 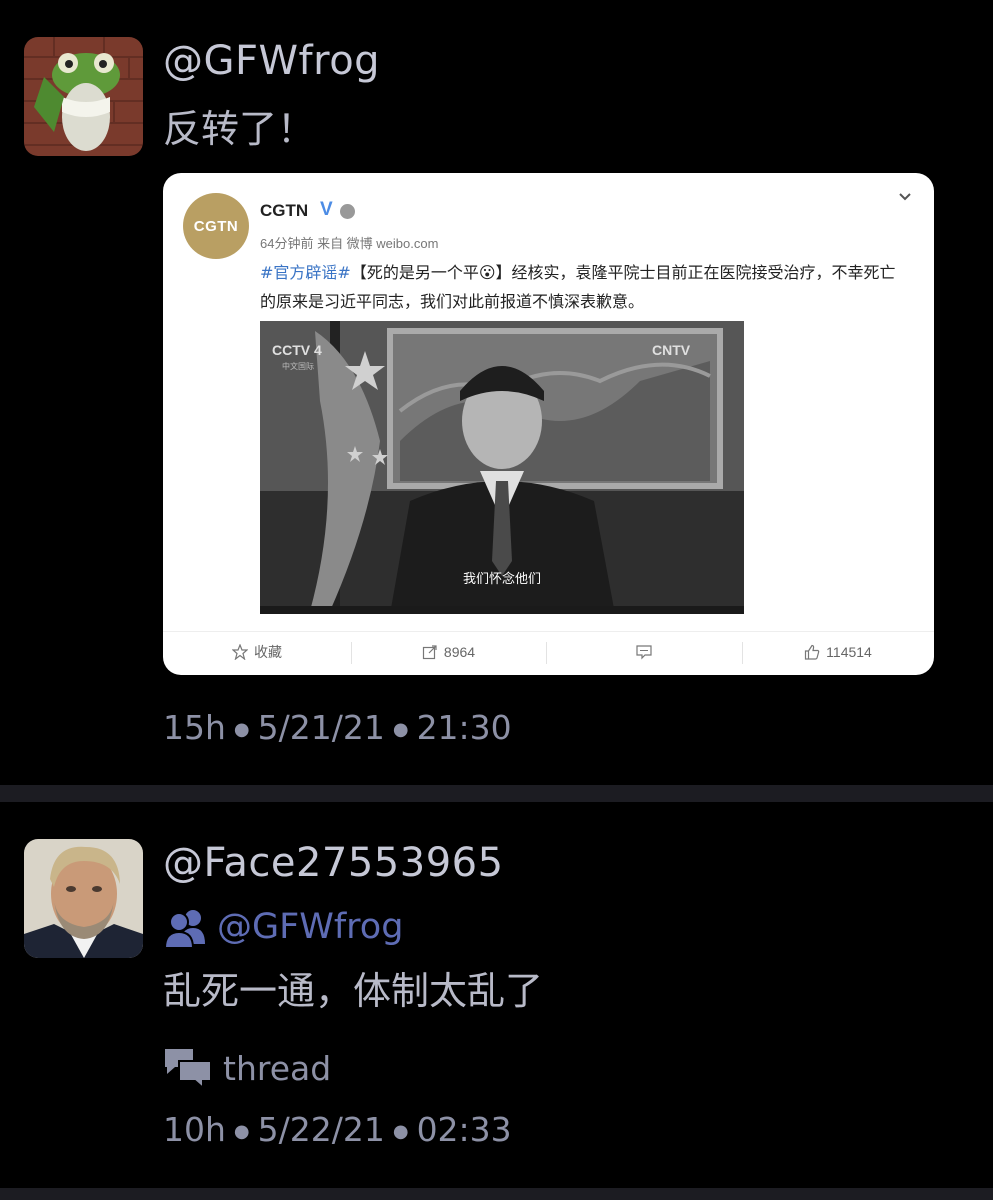 What do you see at coordinates (353, 991) in the screenshot?
I see `post-text: 乱死一通，体制太乱了` at bounding box center [353, 991].